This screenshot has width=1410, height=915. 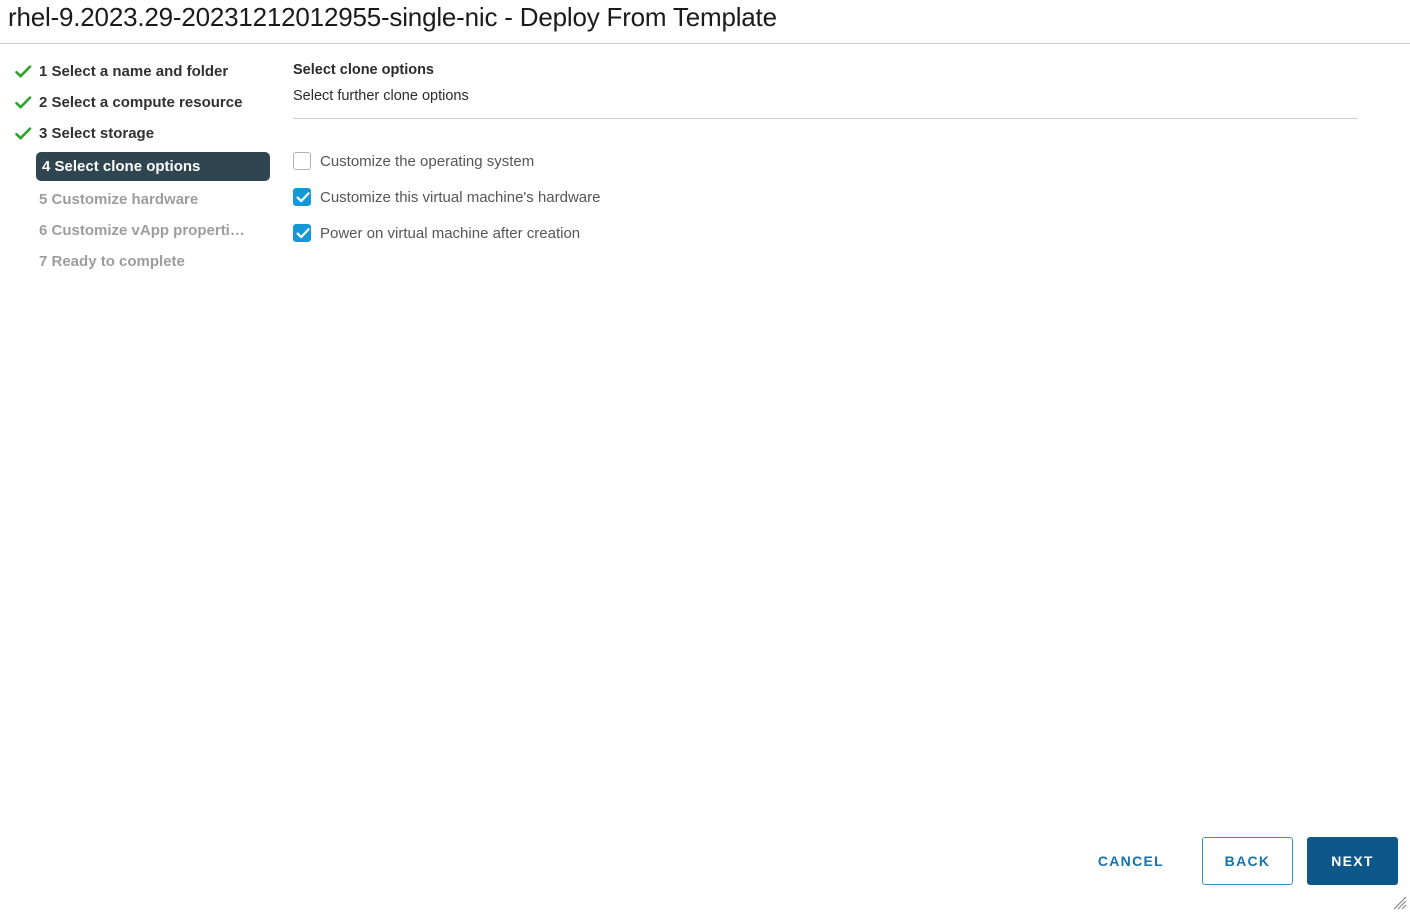 What do you see at coordinates (825, 161) in the screenshot?
I see `option-row-customize-os: Customize the operating system` at bounding box center [825, 161].